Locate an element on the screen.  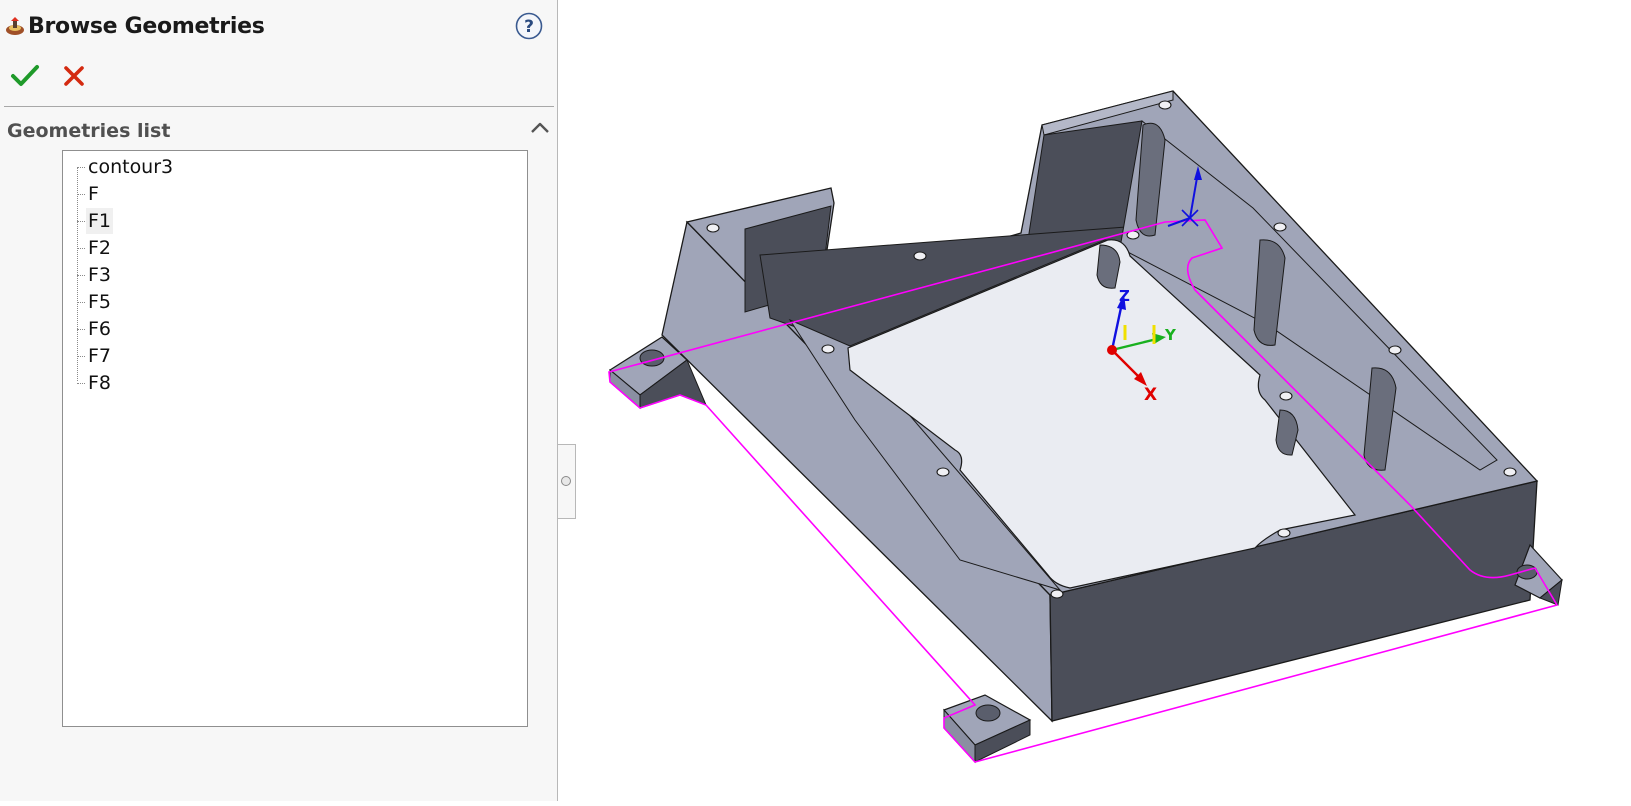
help-icon: ? is located at coordinates (529, 26).